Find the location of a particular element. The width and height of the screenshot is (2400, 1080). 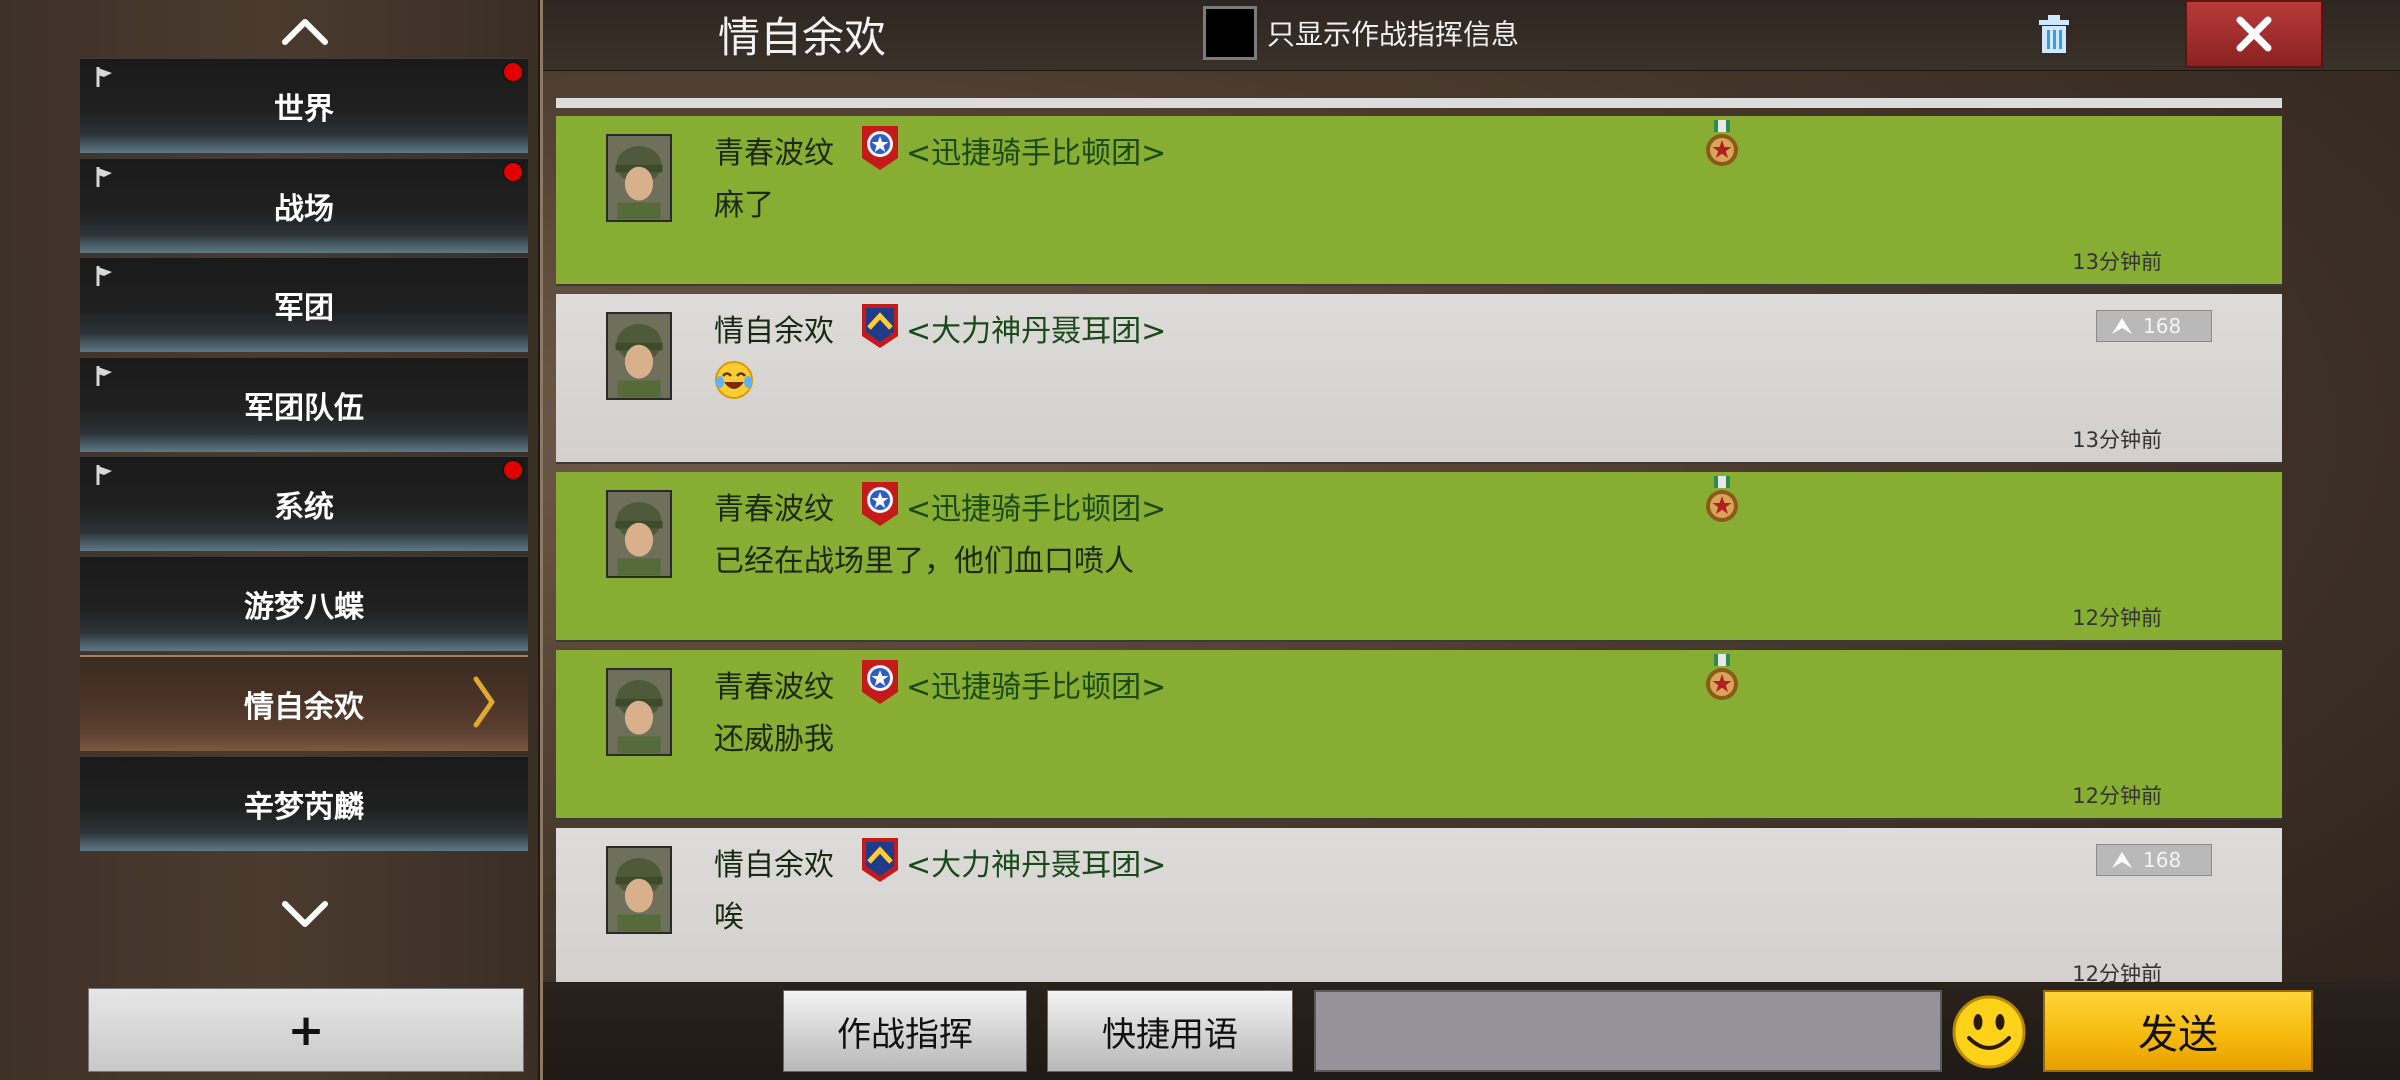

chat-message: 青春波纹 <迅捷骑手比顿团> 已经在战场里了，他们血口喷人 12分钟前 is located at coordinates (1419, 557).